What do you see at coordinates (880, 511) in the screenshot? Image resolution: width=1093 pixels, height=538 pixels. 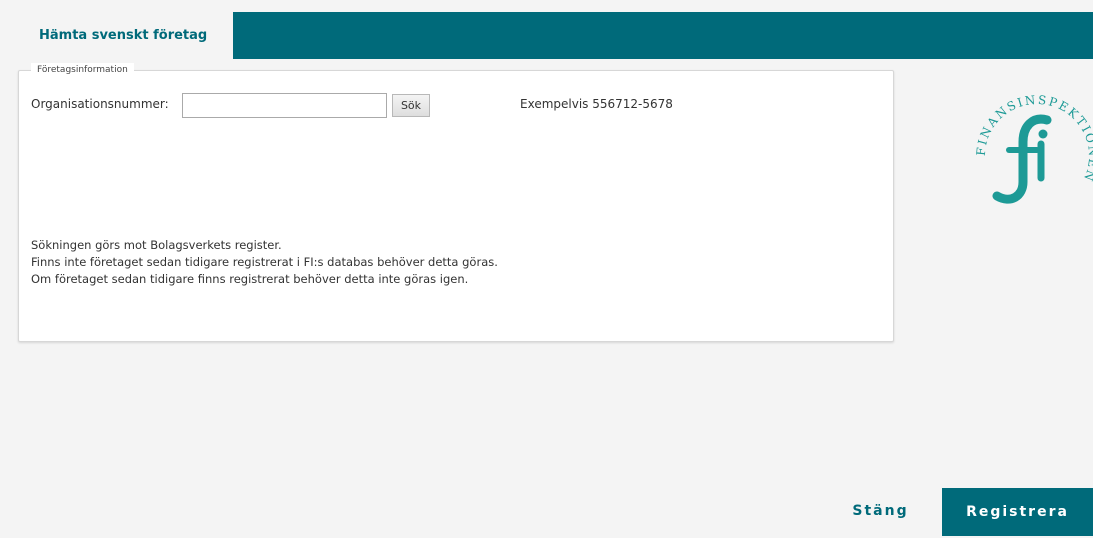 I see `close-button: Stäng` at bounding box center [880, 511].